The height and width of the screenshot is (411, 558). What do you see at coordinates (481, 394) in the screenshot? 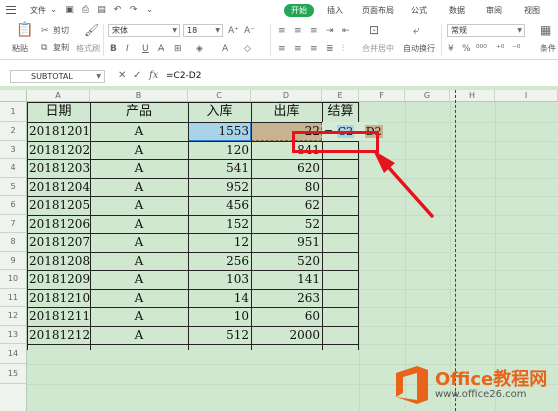
I see `logo-url: www.office26.com` at bounding box center [481, 394].